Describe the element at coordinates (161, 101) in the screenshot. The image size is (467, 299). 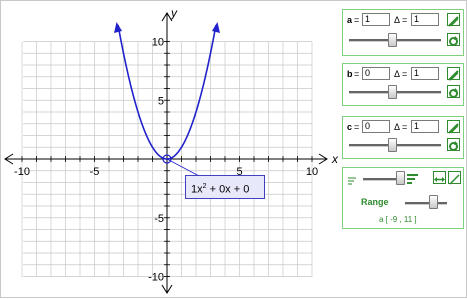
I see `y-tick-label: 5` at that location.